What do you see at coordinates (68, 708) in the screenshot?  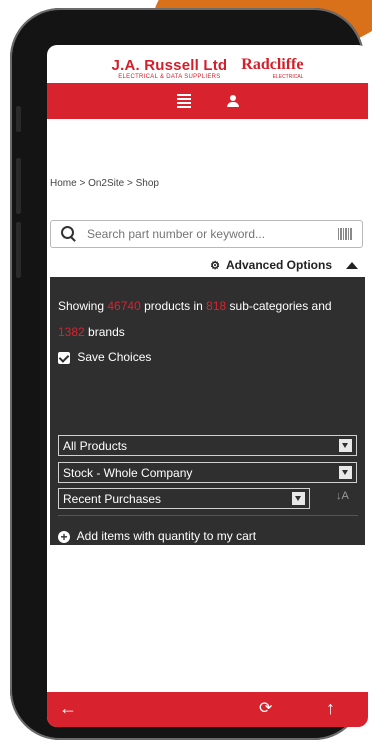 I see `arrow-left-icon: ←` at bounding box center [68, 708].